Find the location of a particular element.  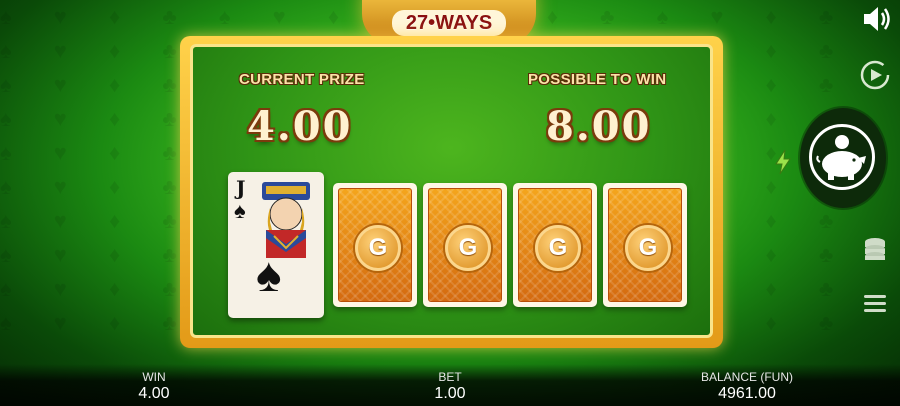

face-down-card-4: G is located at coordinates (645, 245).